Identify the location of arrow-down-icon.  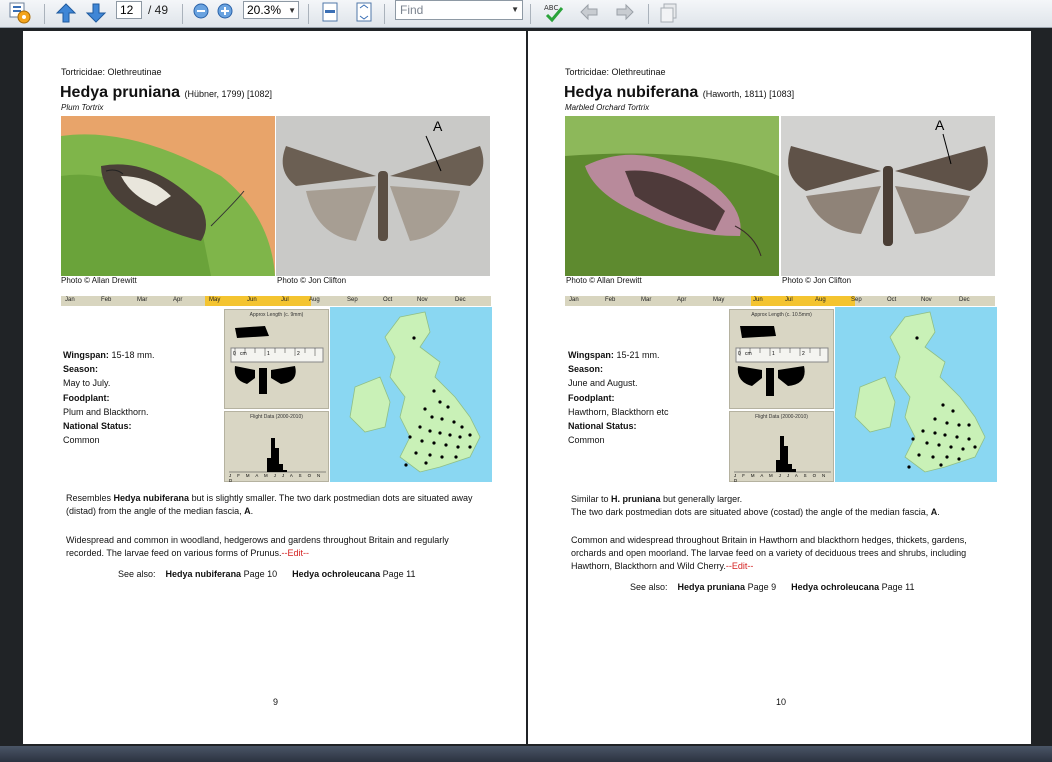
(96, 13).